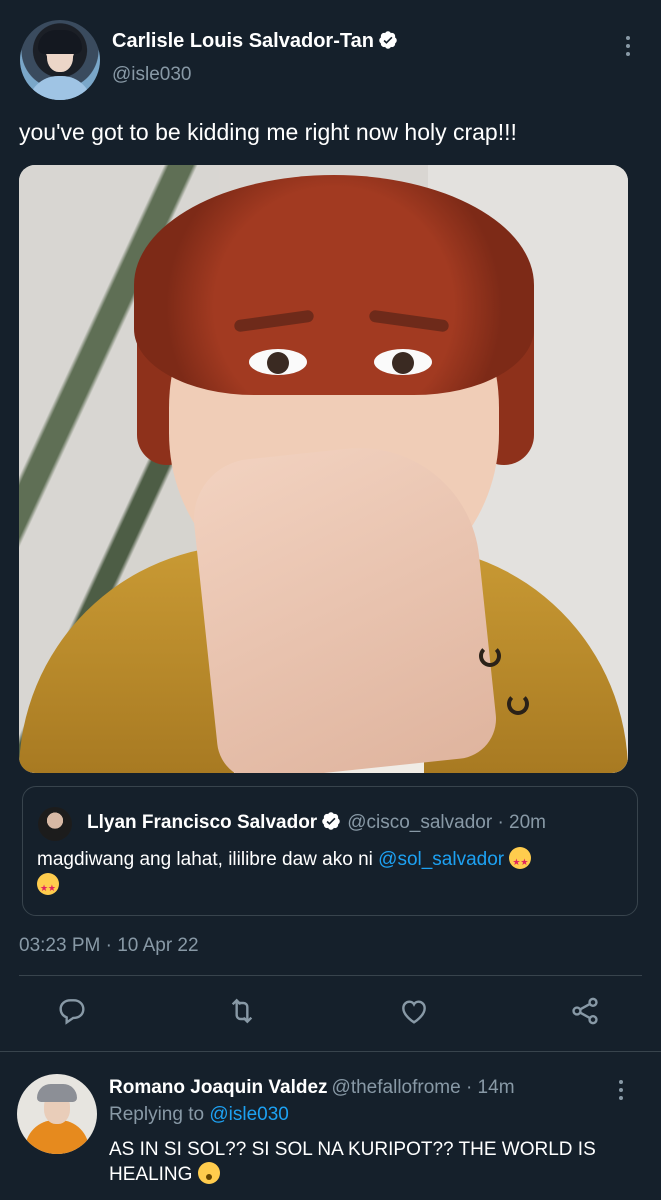 This screenshot has width=661, height=1200. Describe the element at coordinates (403, 362) in the screenshot. I see `photo-eye-right` at that location.